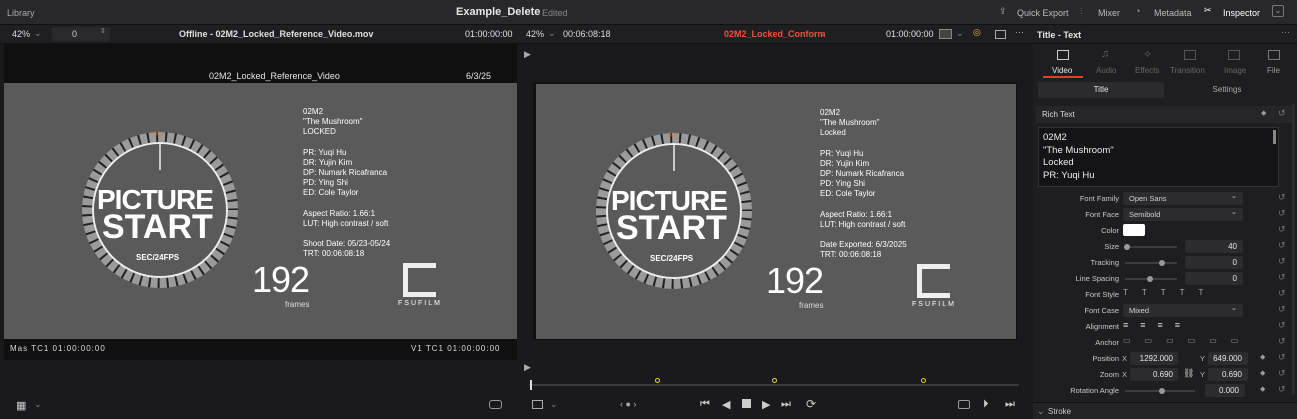 This screenshot has width=1297, height=419. I want to click on tab-audio: ♫ Audio, so click(1106, 63).